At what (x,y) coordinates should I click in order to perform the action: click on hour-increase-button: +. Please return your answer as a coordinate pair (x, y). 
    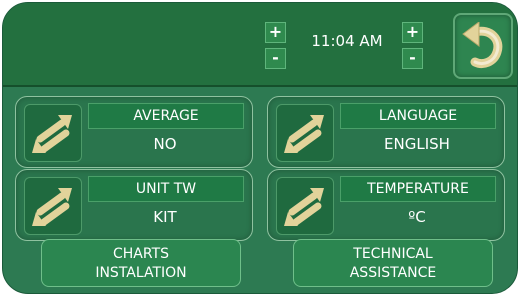
    Looking at the image, I should click on (275, 32).